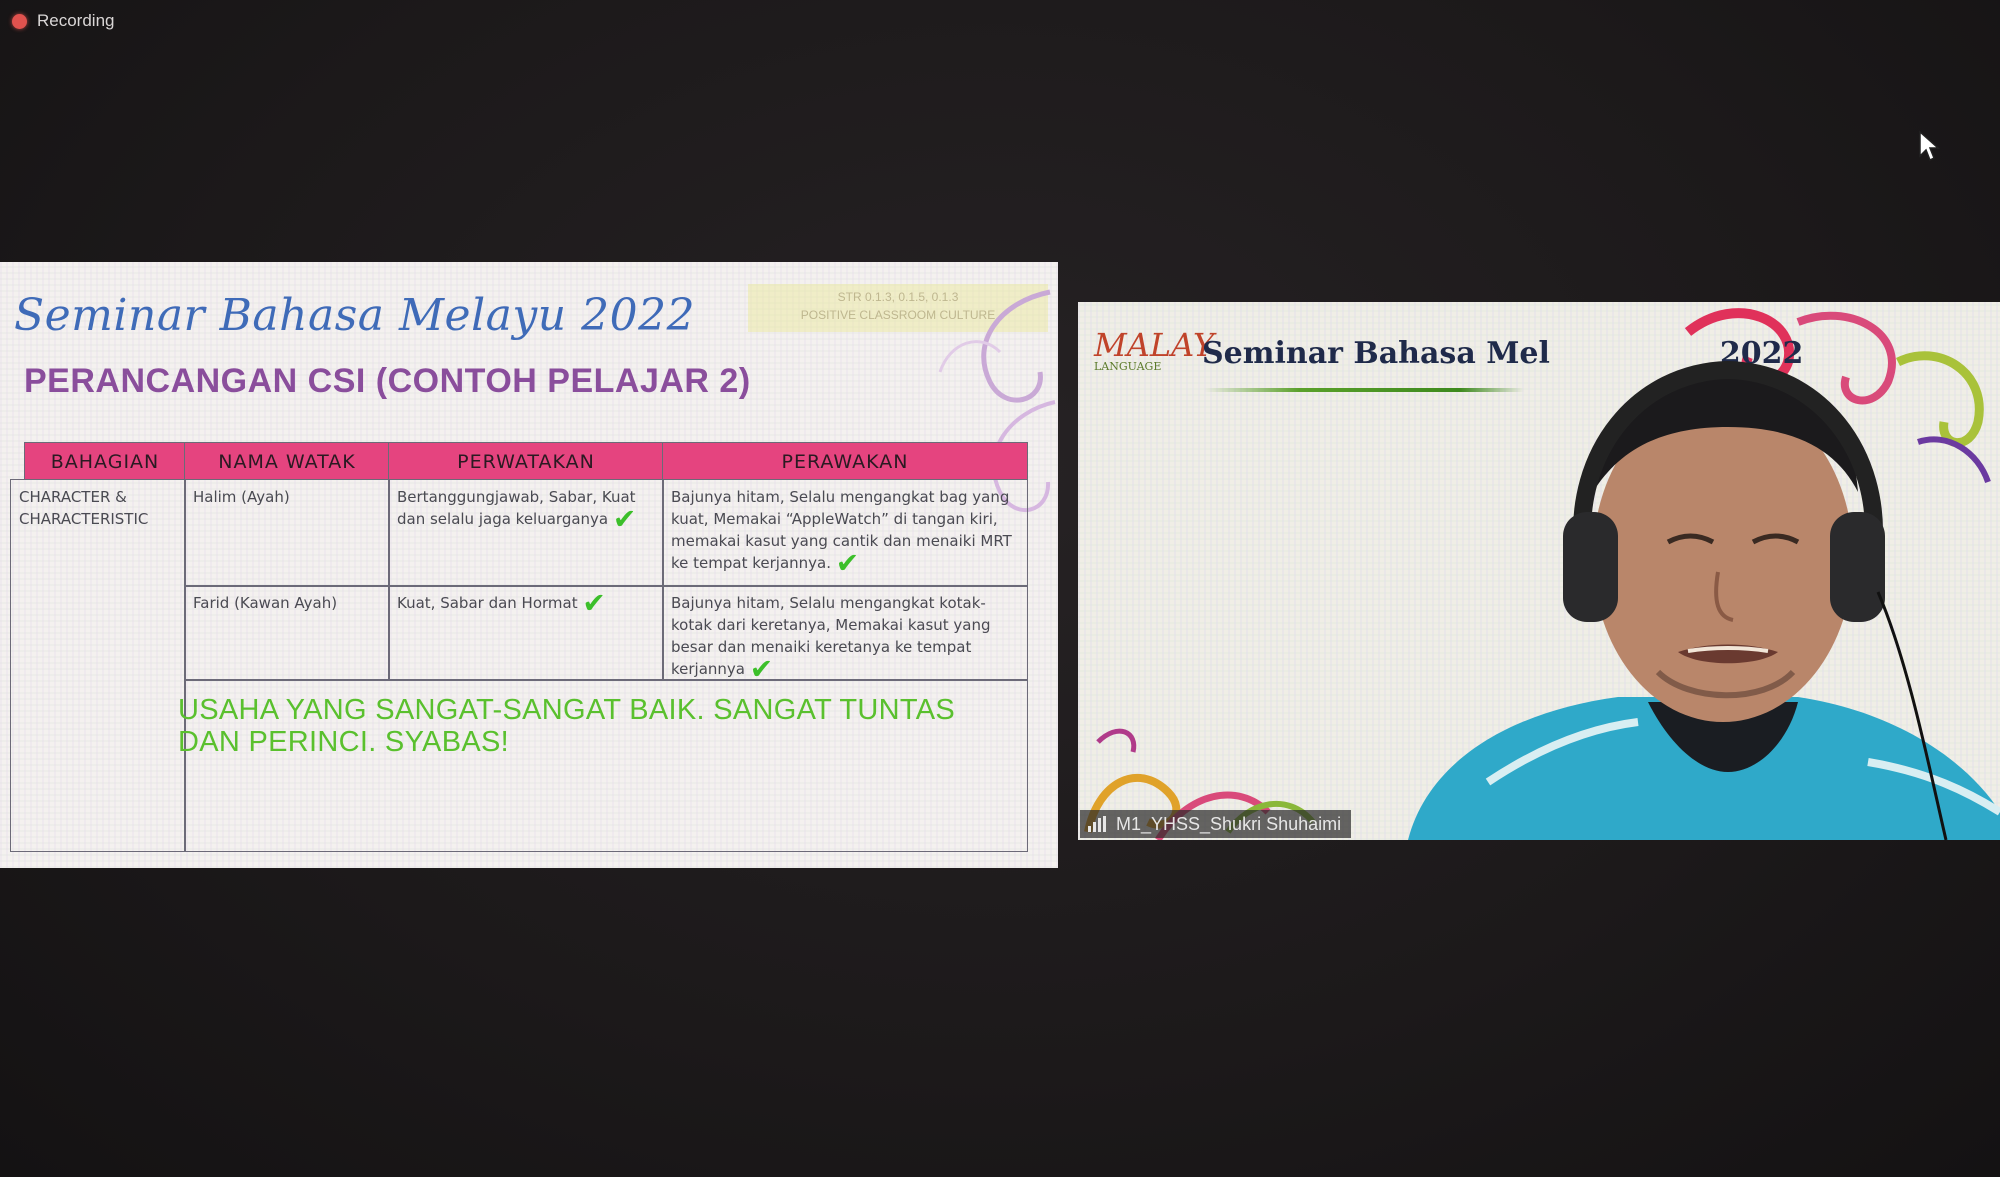 This screenshot has height=1177, width=2000. I want to click on perwatakan-text: Kuat, Sabar dan Hormat, so click(487, 603).